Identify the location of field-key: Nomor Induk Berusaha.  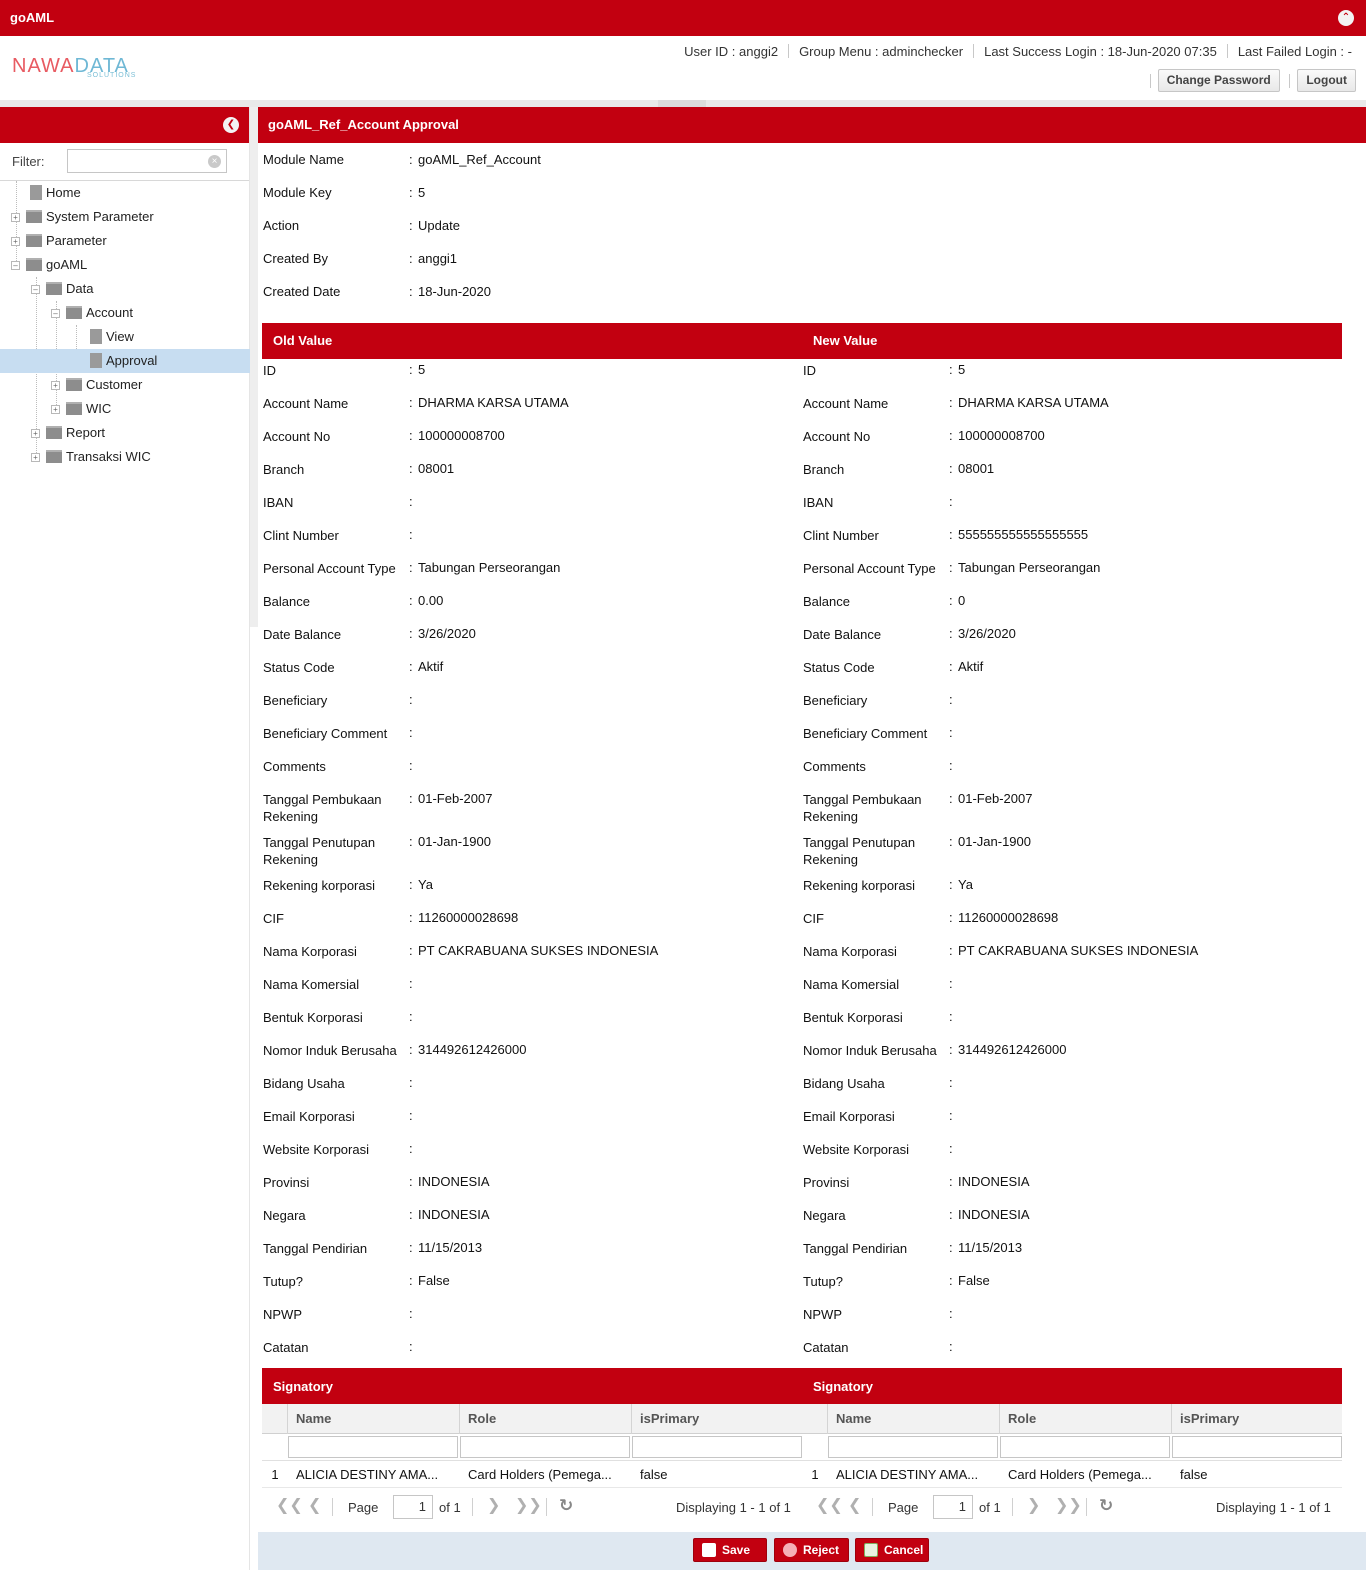
(330, 1050).